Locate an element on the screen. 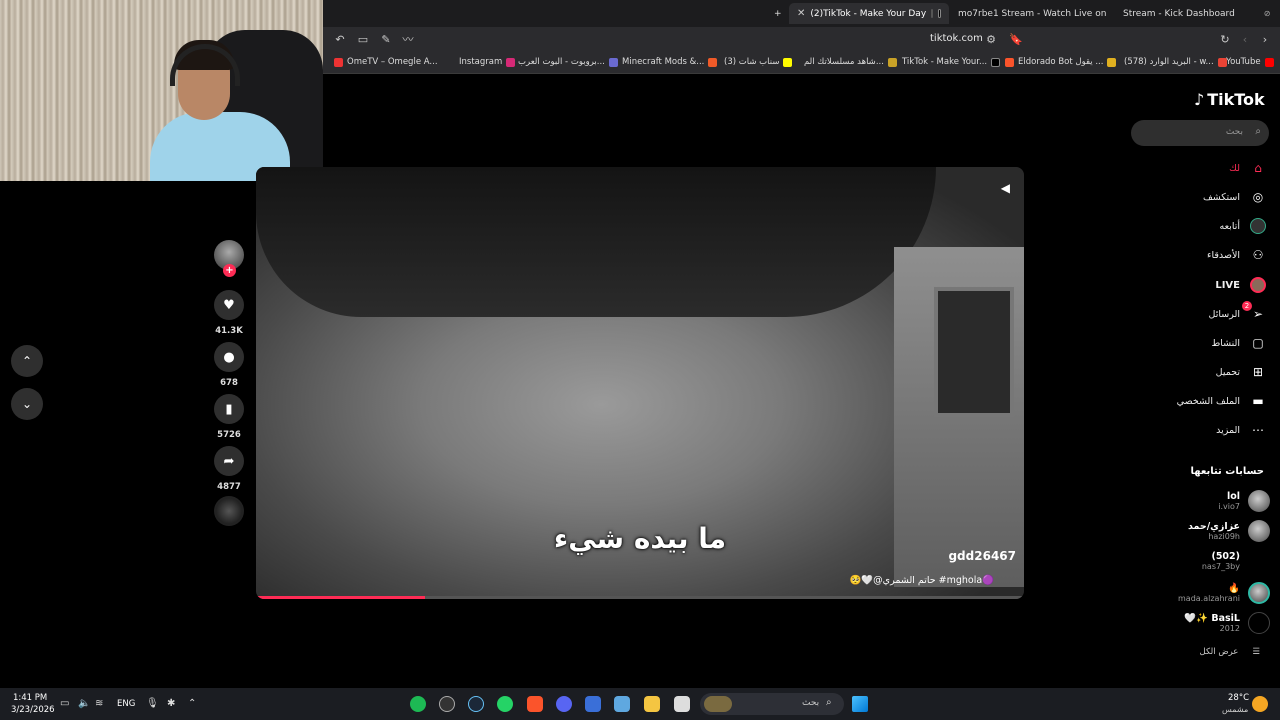 The height and width of the screenshot is (720, 1280). windows-start-icon is located at coordinates (860, 704).